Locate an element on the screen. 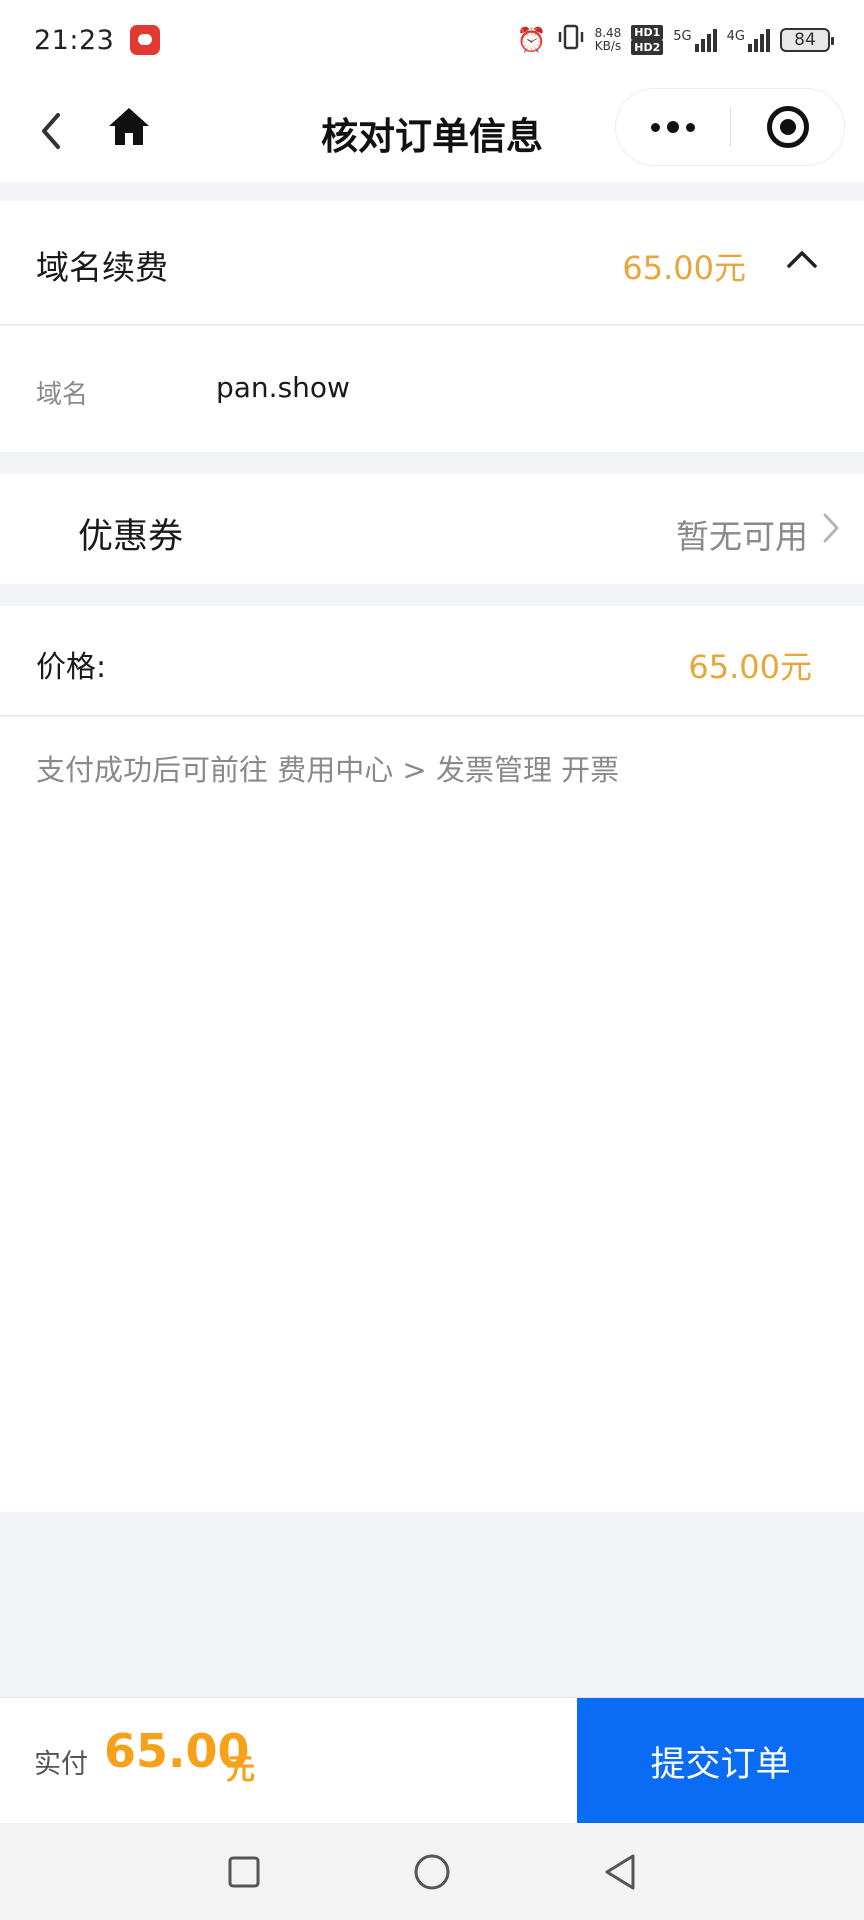 This screenshot has height=1920, width=864. price-row: 价格: 65.00元 is located at coordinates (432, 661).